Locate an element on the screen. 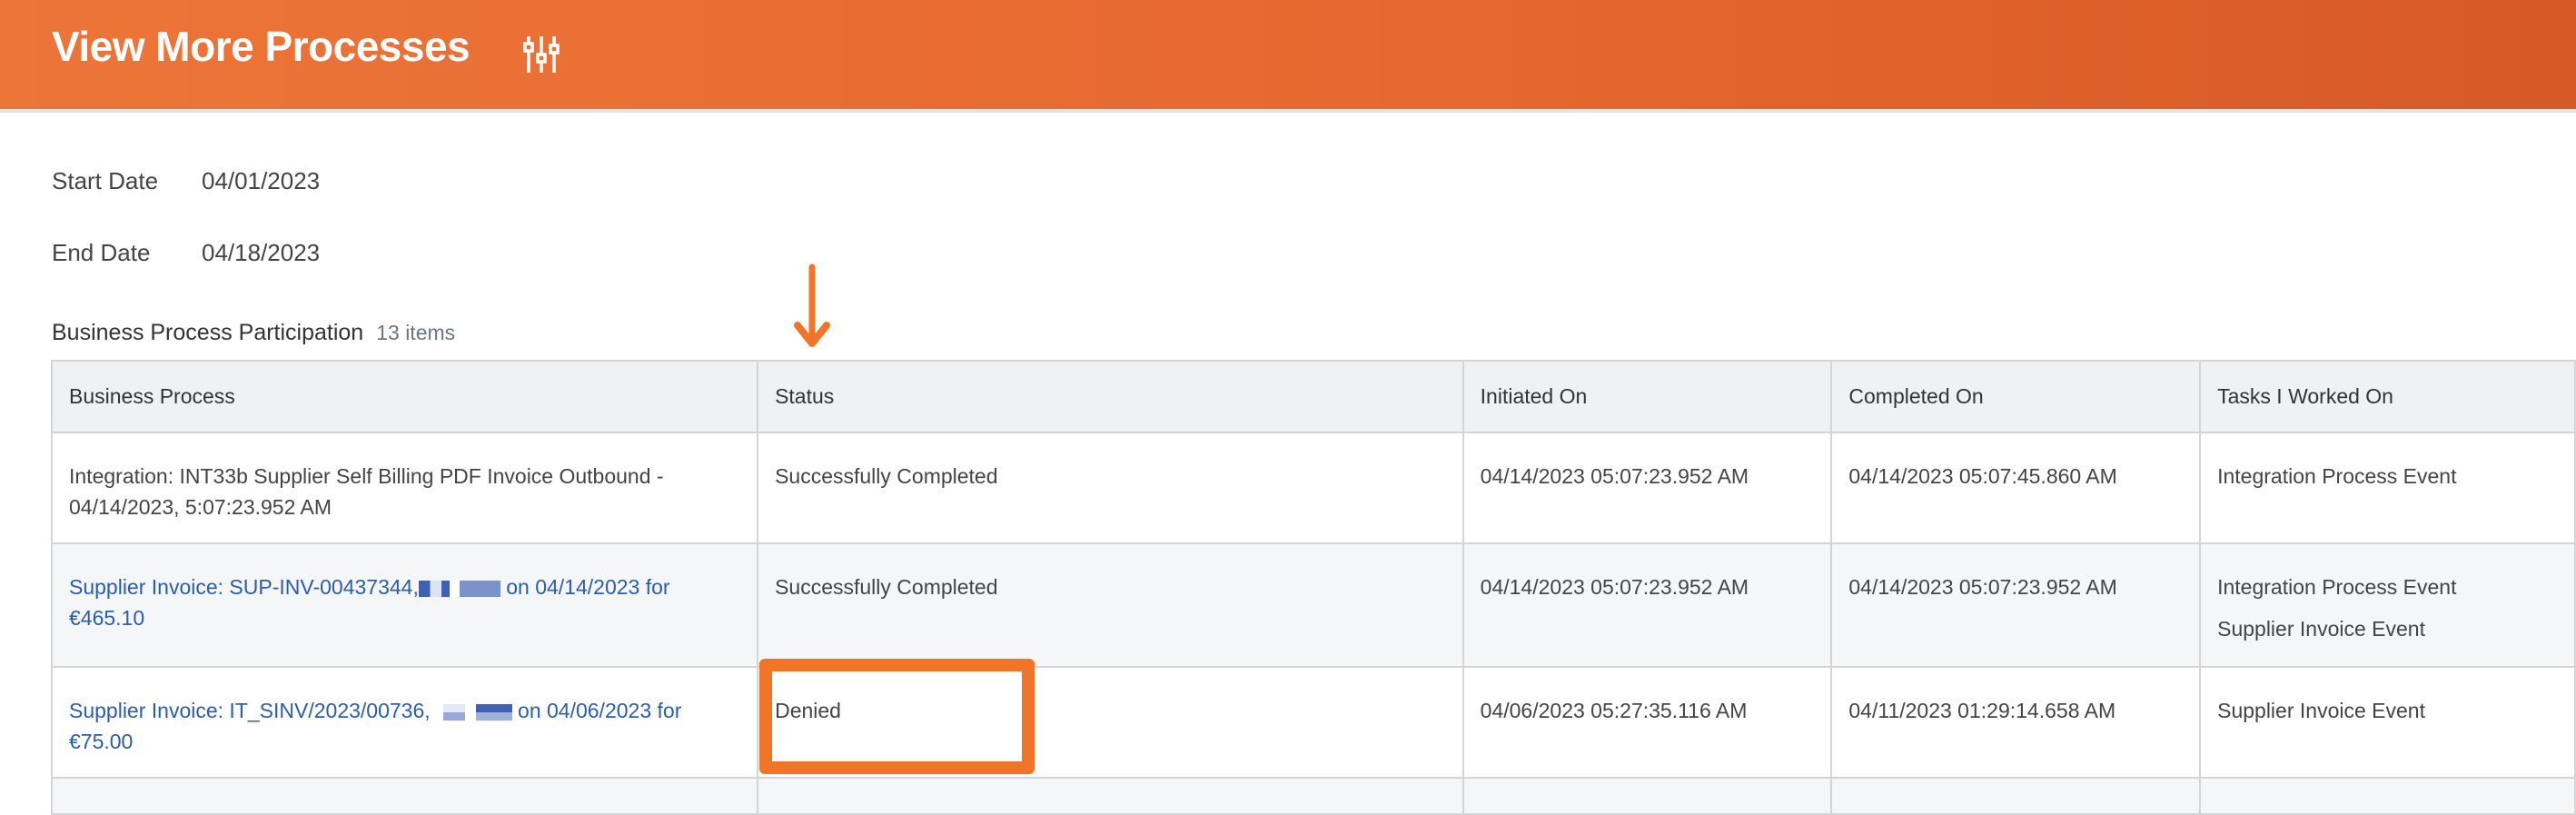 This screenshot has height=815, width=2576. item-count: 13 items is located at coordinates (416, 332).